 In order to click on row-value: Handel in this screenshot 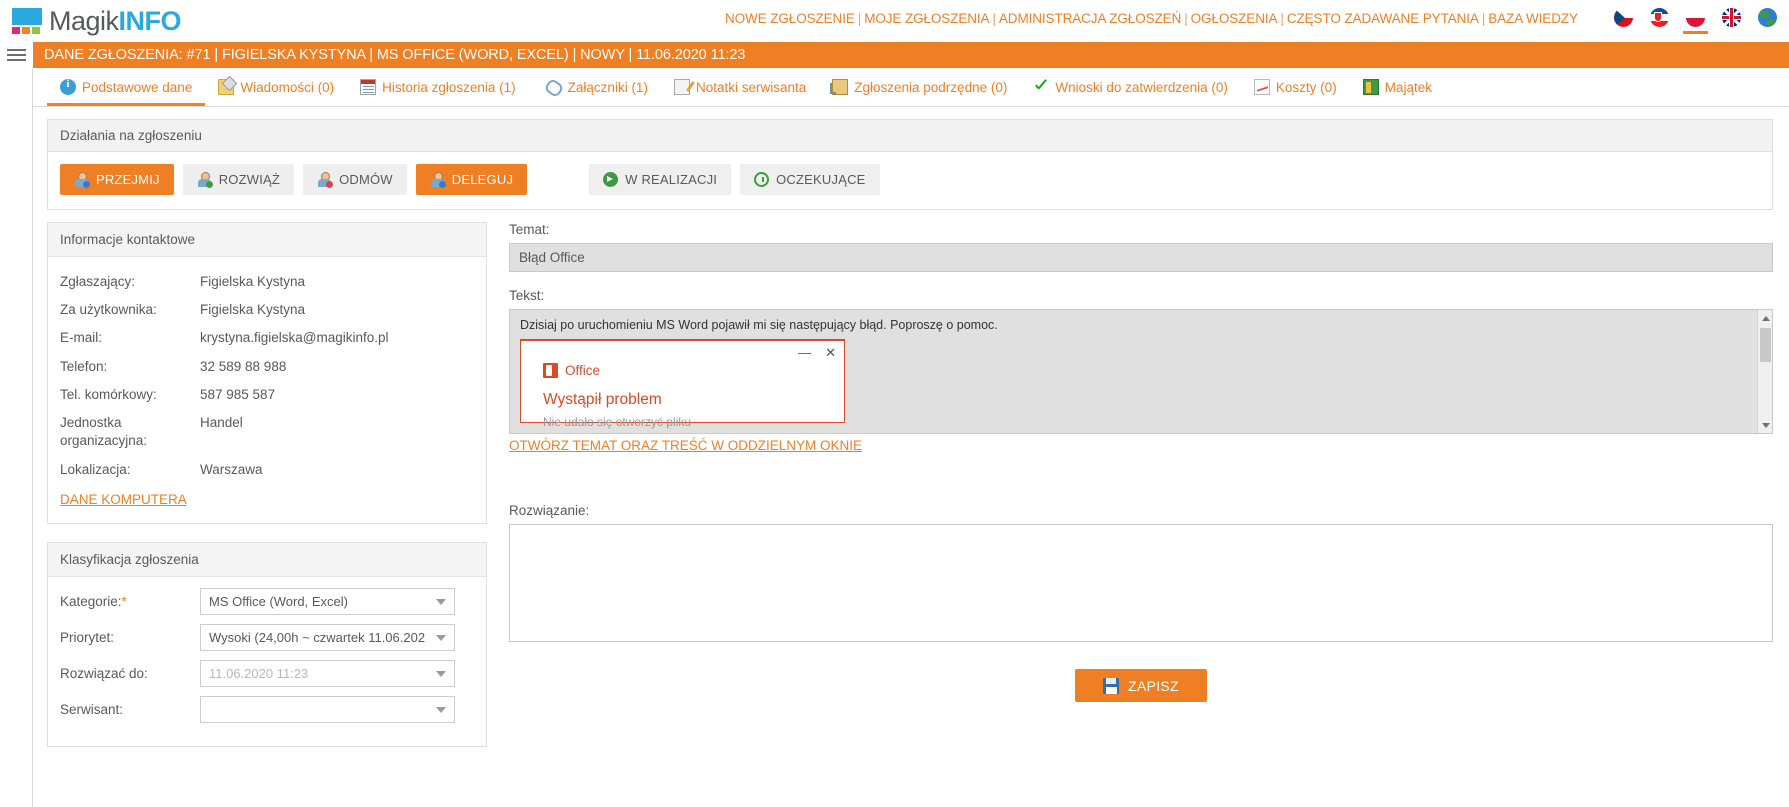, I will do `click(221, 423)`.